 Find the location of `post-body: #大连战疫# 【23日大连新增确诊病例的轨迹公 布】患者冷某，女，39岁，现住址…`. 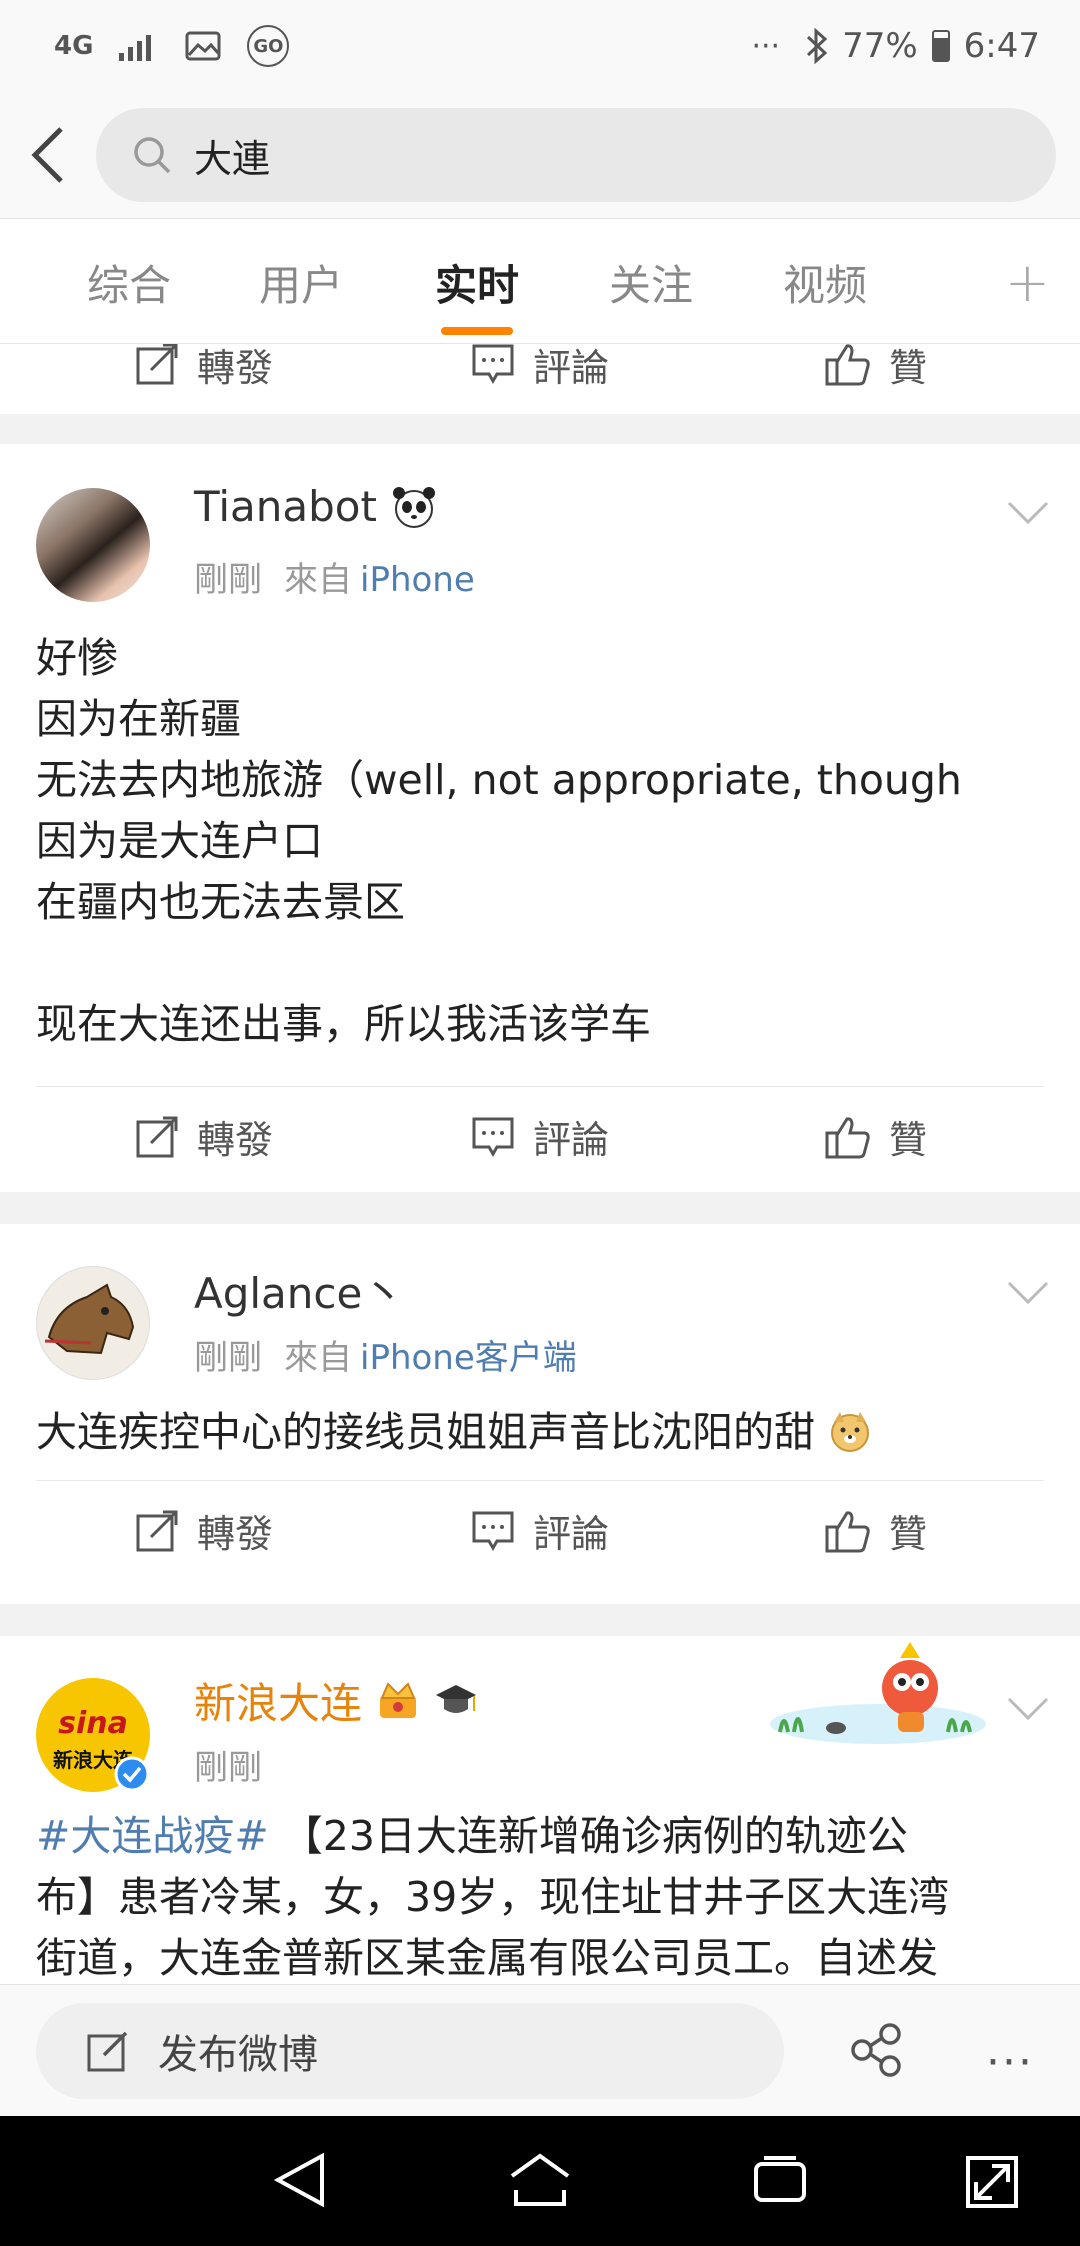

post-body: #大连战疫# 【23日大连新增确诊病例的轨迹公 布】患者冷某，女，39岁，现住址… is located at coordinates (493, 1897).